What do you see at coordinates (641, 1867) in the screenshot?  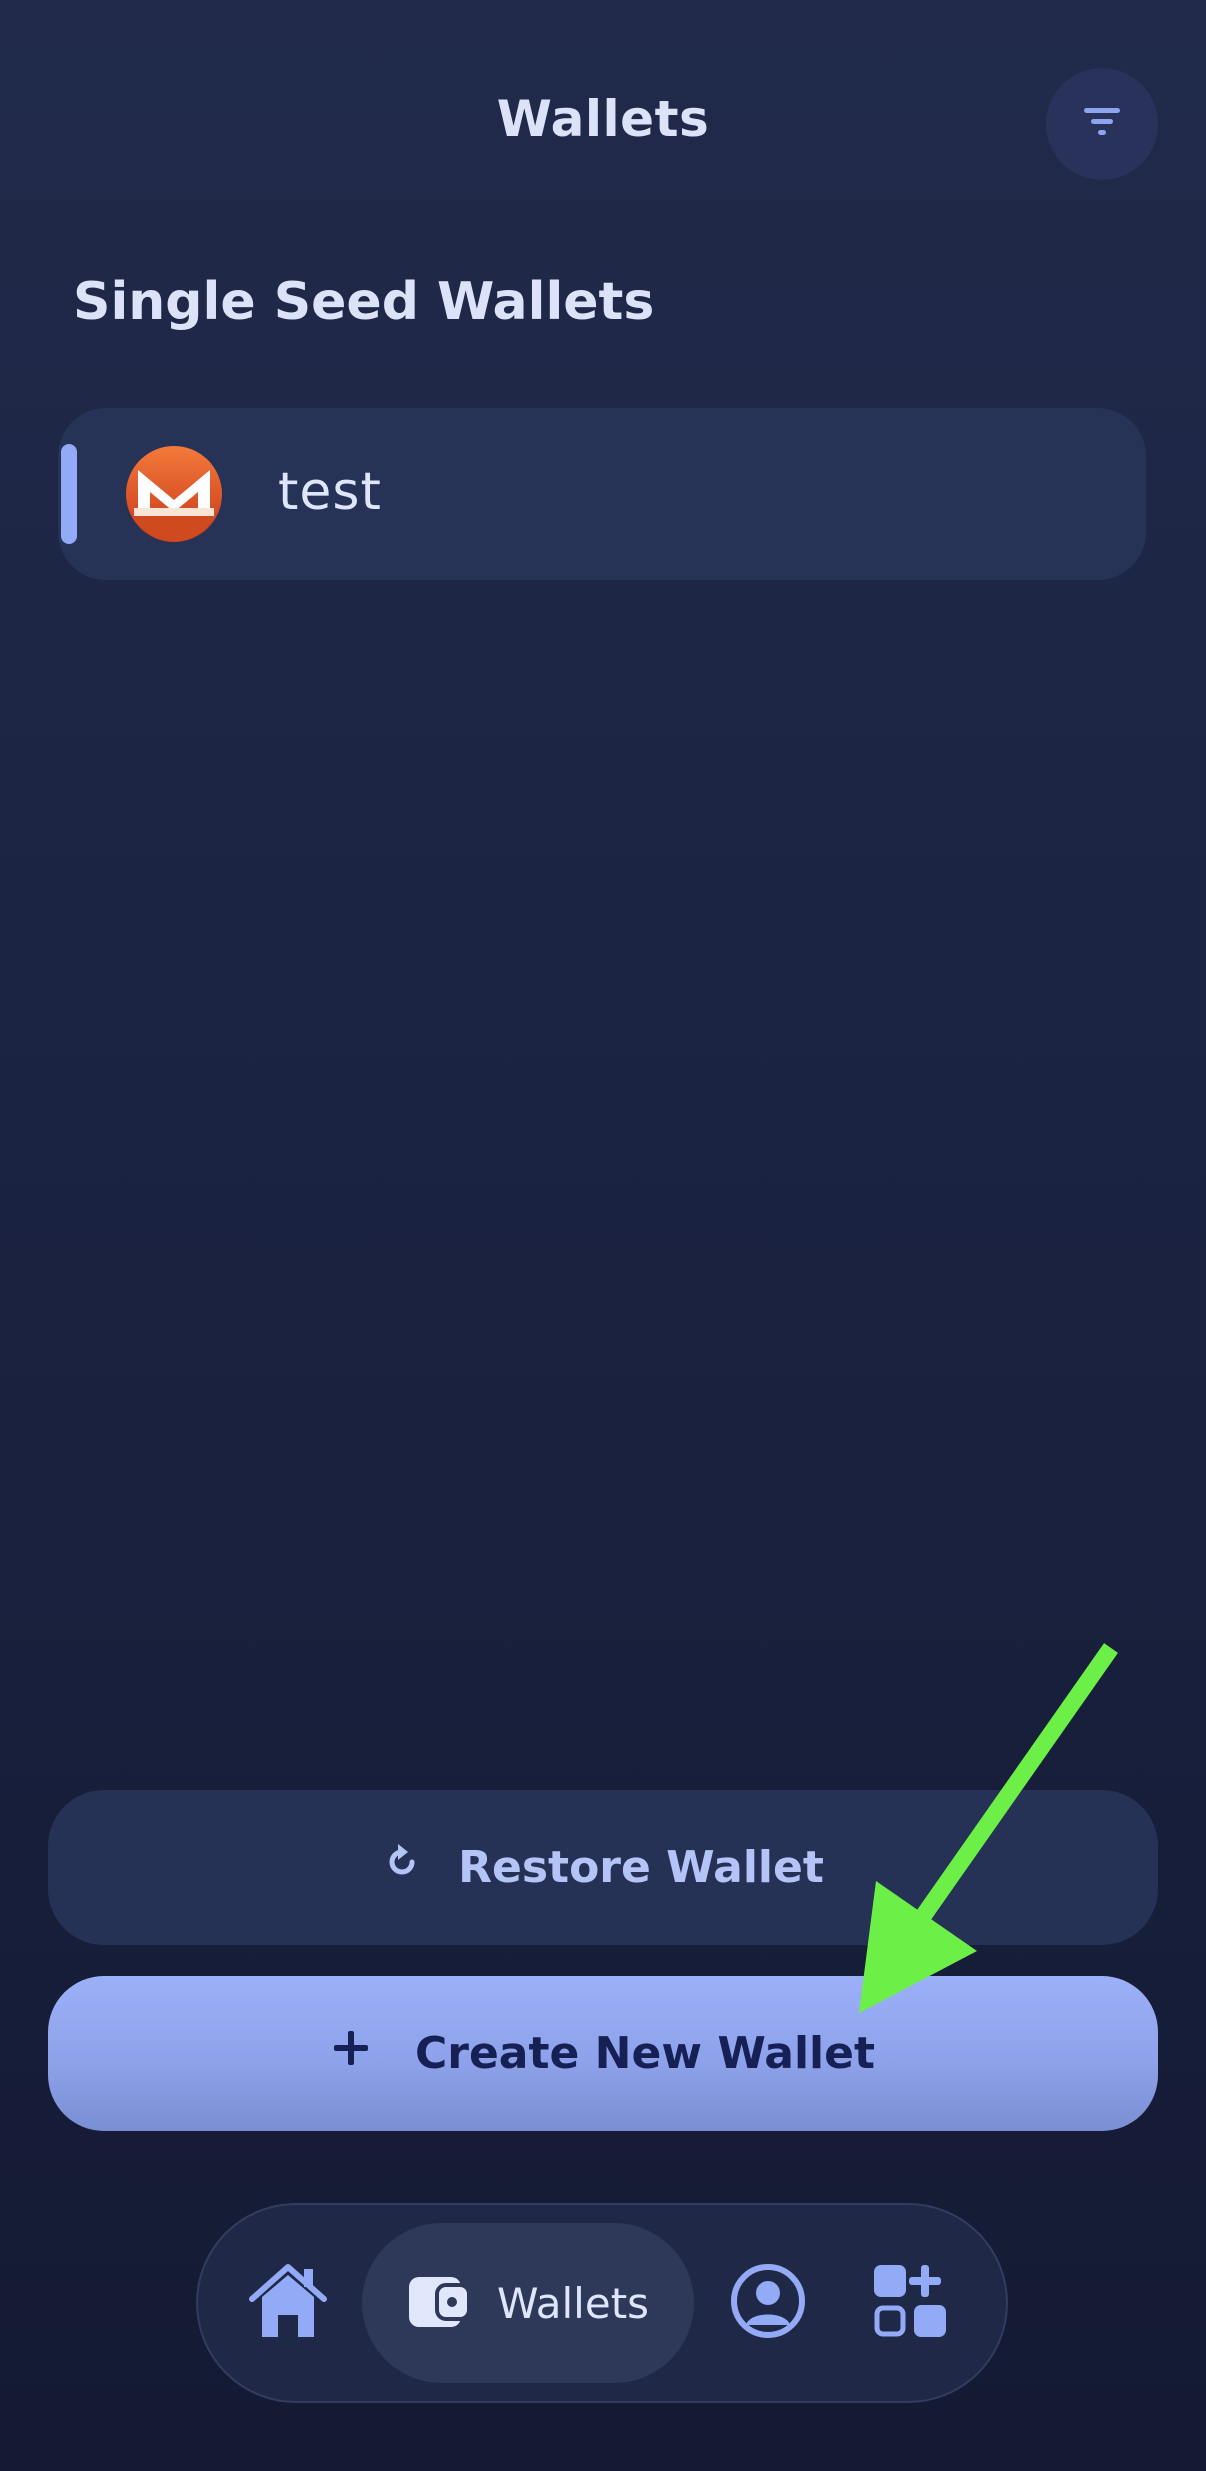 I see `restore-wallet-label: Restore Wallet` at bounding box center [641, 1867].